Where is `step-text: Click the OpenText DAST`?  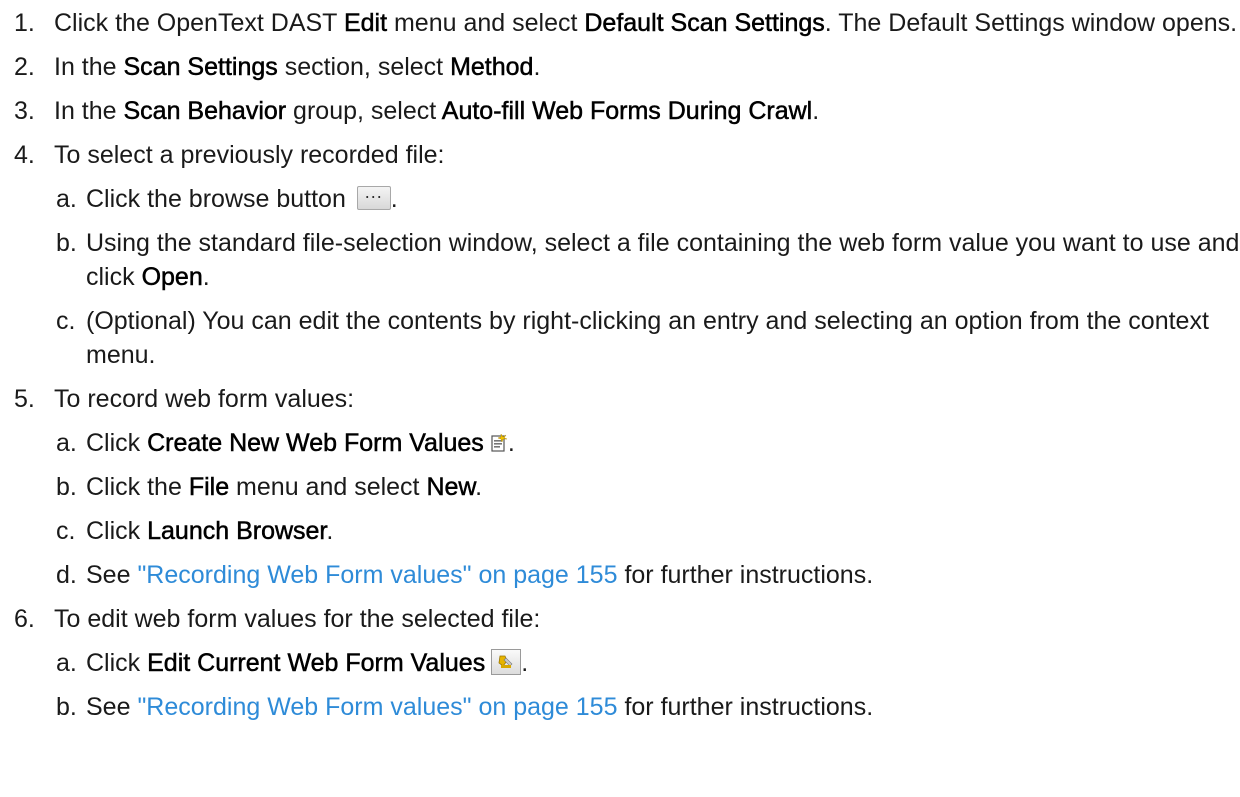
step-text: Click the OpenText DAST is located at coordinates (199, 23).